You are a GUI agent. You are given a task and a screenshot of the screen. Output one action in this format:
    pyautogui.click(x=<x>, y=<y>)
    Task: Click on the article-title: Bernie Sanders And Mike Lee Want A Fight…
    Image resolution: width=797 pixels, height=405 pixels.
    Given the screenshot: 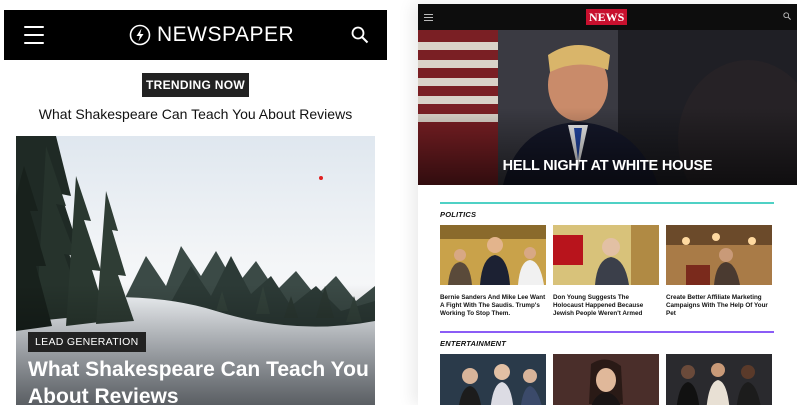 What is the action you would take?
    pyautogui.click(x=493, y=306)
    